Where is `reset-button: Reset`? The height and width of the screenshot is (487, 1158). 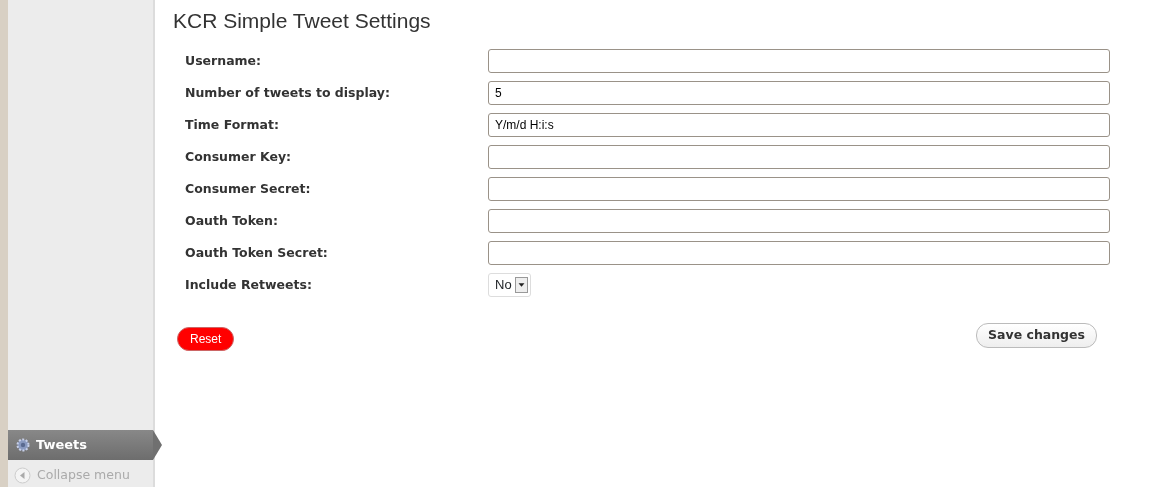
reset-button: Reset is located at coordinates (206, 339).